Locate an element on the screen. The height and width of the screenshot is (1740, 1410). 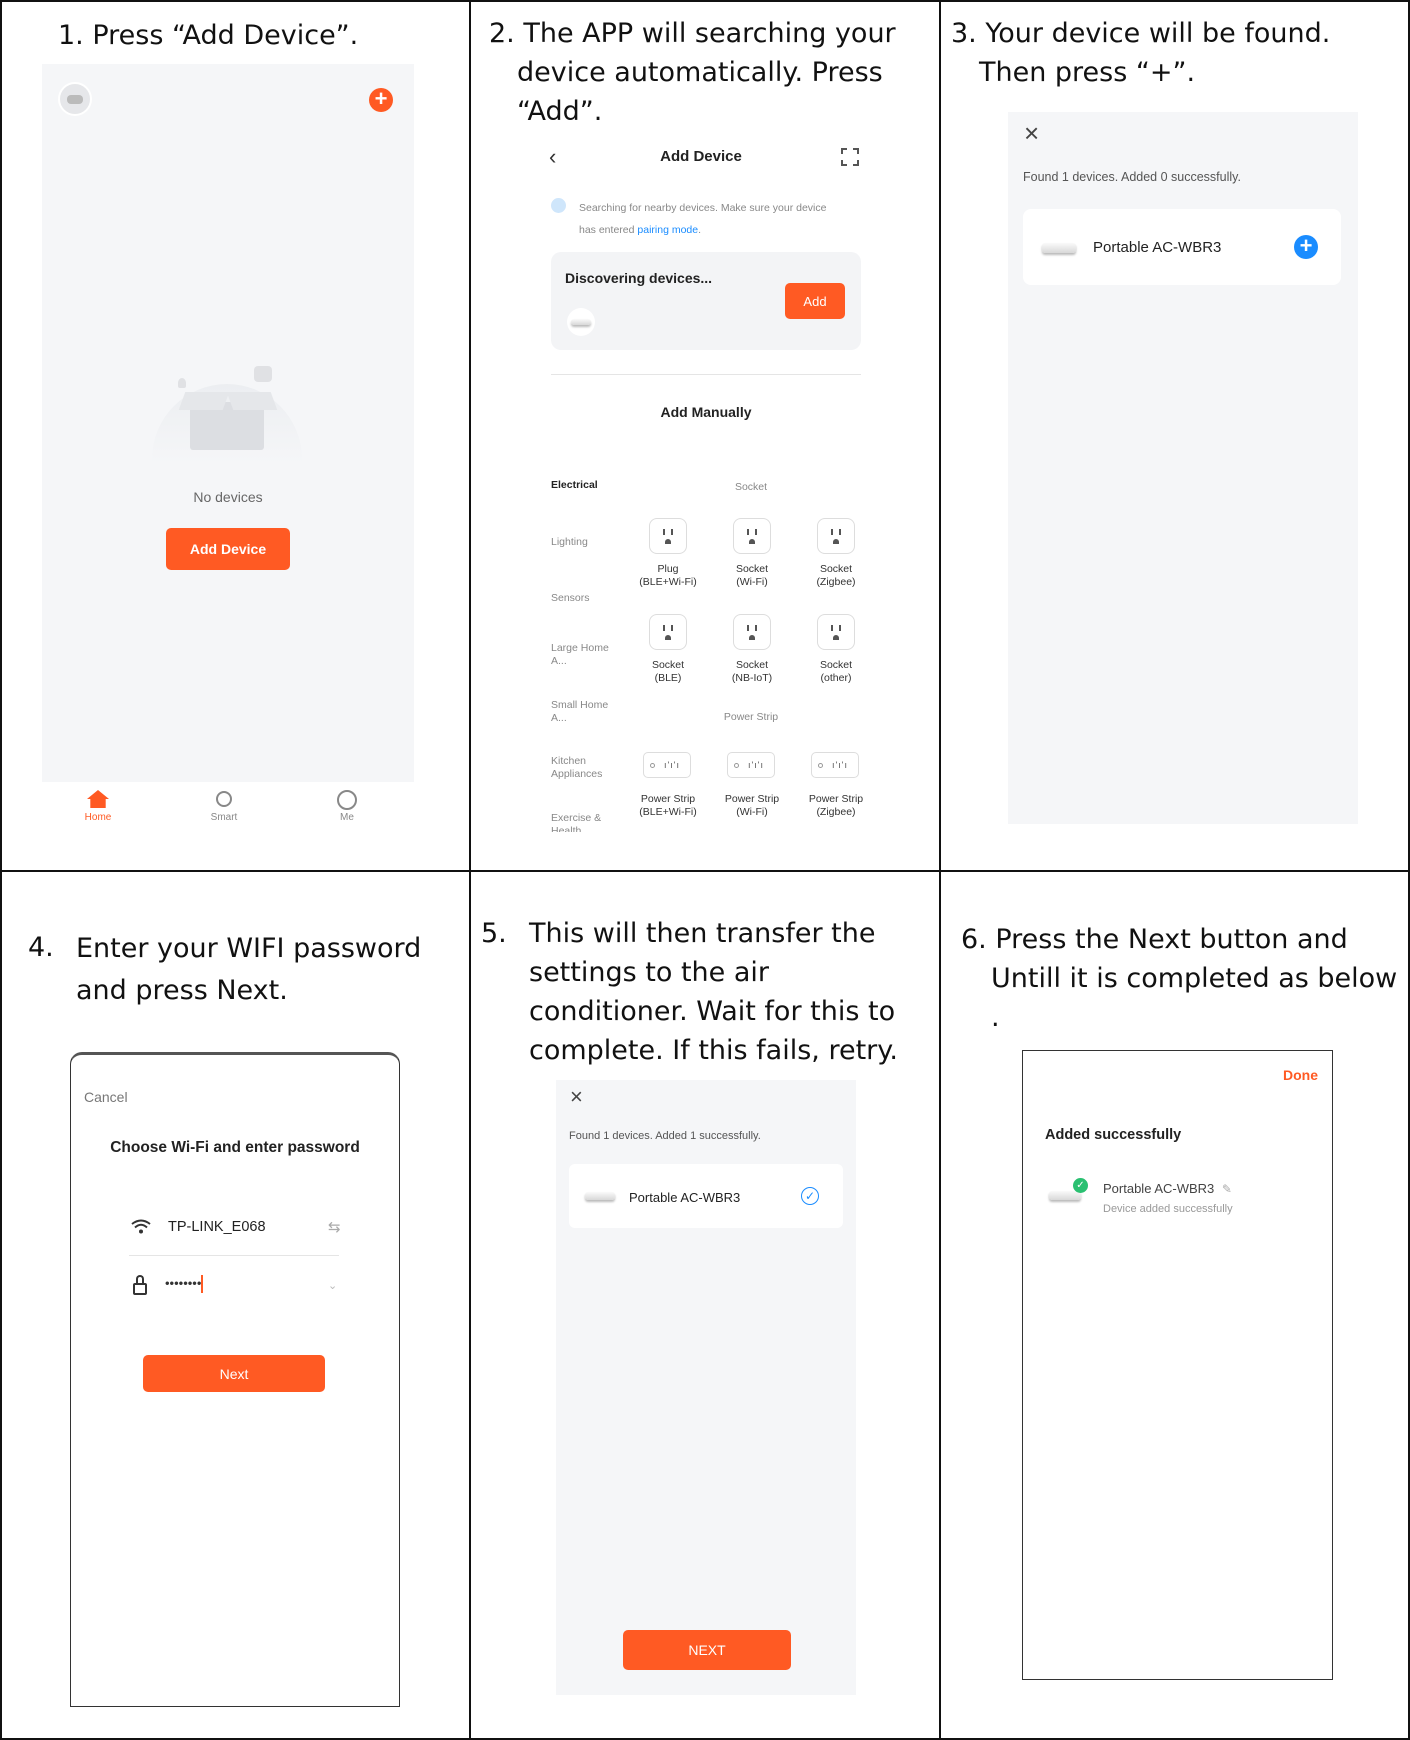
back-icon: ‹ is located at coordinates (552, 157).